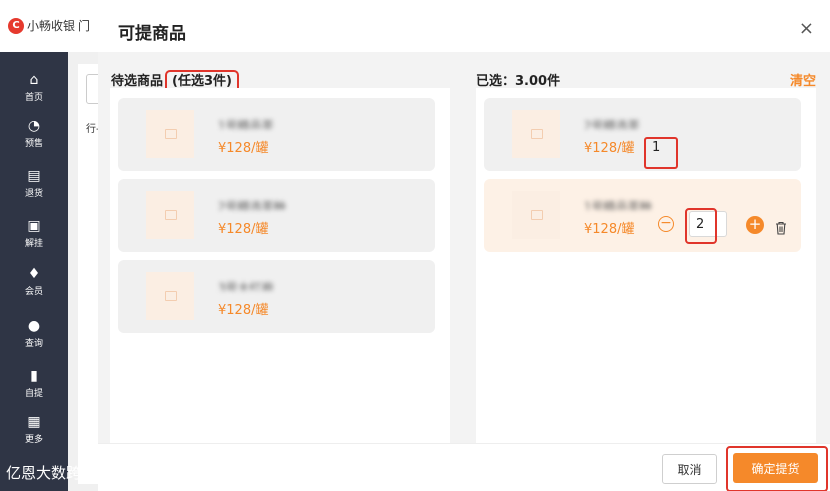 This screenshot has width=830, height=491. I want to click on product-name: 1号精品茶种, so click(618, 205).